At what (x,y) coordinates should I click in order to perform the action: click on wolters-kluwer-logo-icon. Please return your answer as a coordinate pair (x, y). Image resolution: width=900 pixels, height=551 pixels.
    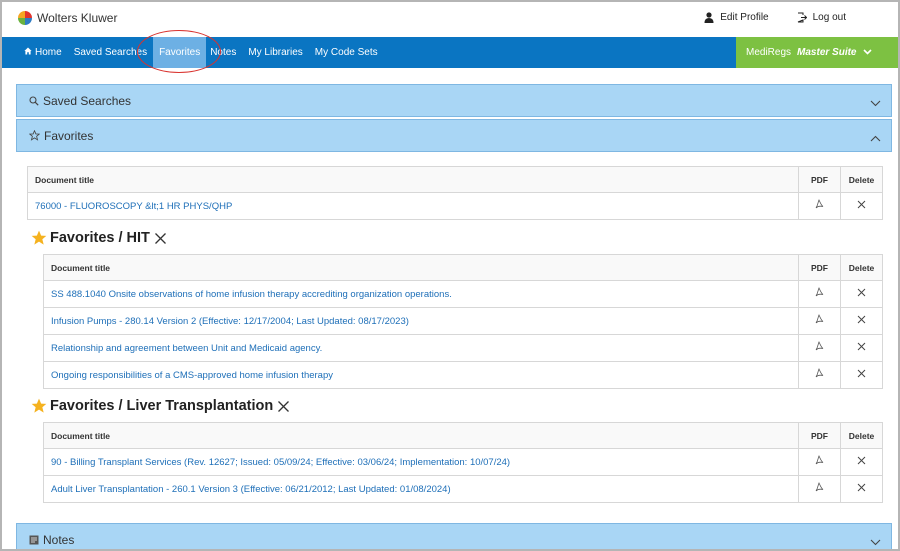
    Looking at the image, I should click on (25, 18).